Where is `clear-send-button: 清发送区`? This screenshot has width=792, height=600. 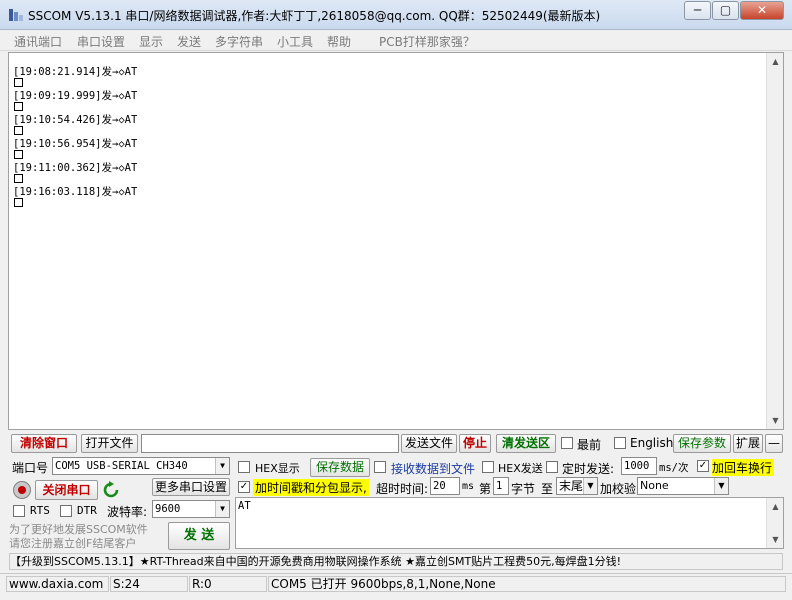
clear-send-button: 清发送区 is located at coordinates (526, 443).